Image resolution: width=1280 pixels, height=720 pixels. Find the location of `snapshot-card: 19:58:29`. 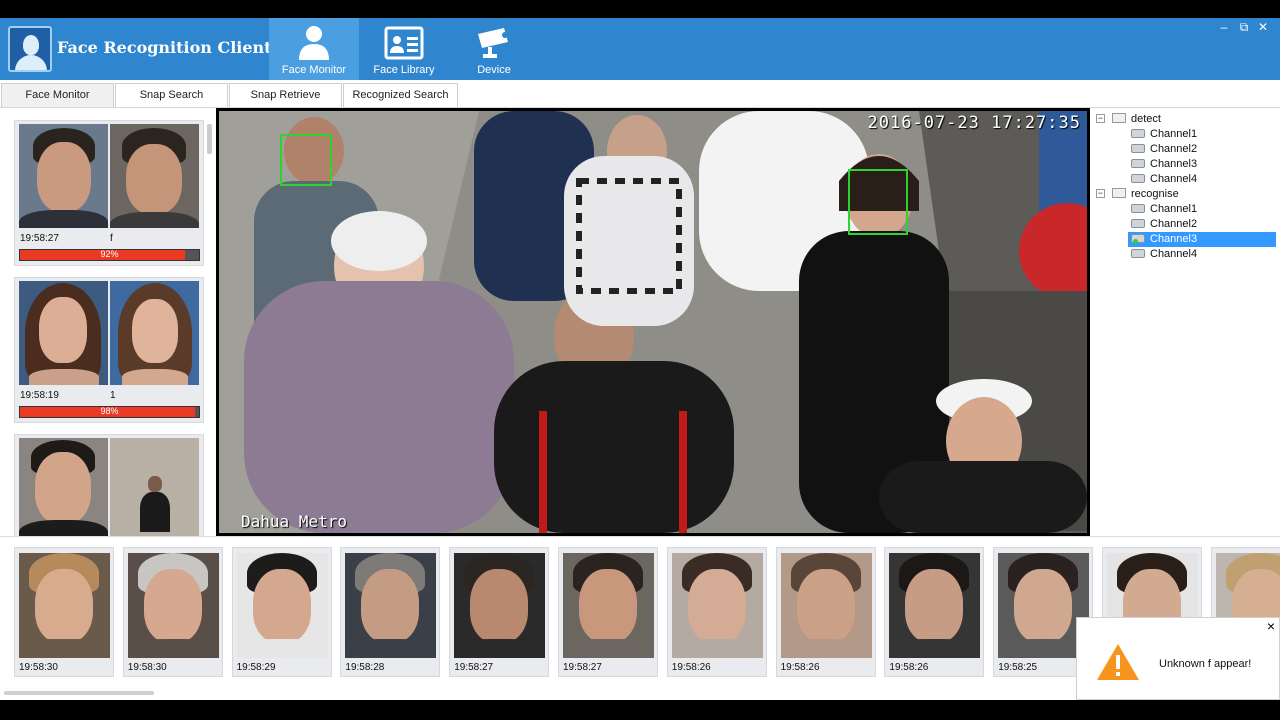

snapshot-card: 19:58:29 is located at coordinates (281, 612).